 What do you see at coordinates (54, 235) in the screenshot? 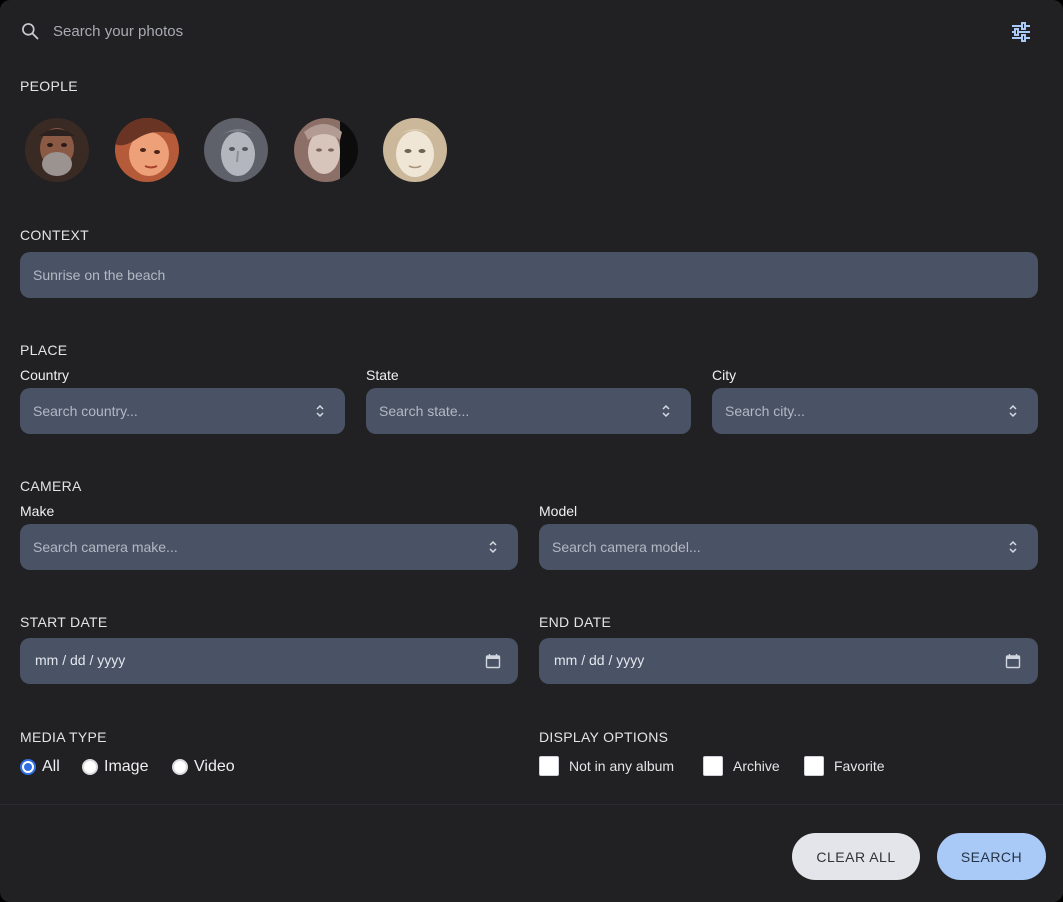
I see `context-heading: CONTEXT` at bounding box center [54, 235].